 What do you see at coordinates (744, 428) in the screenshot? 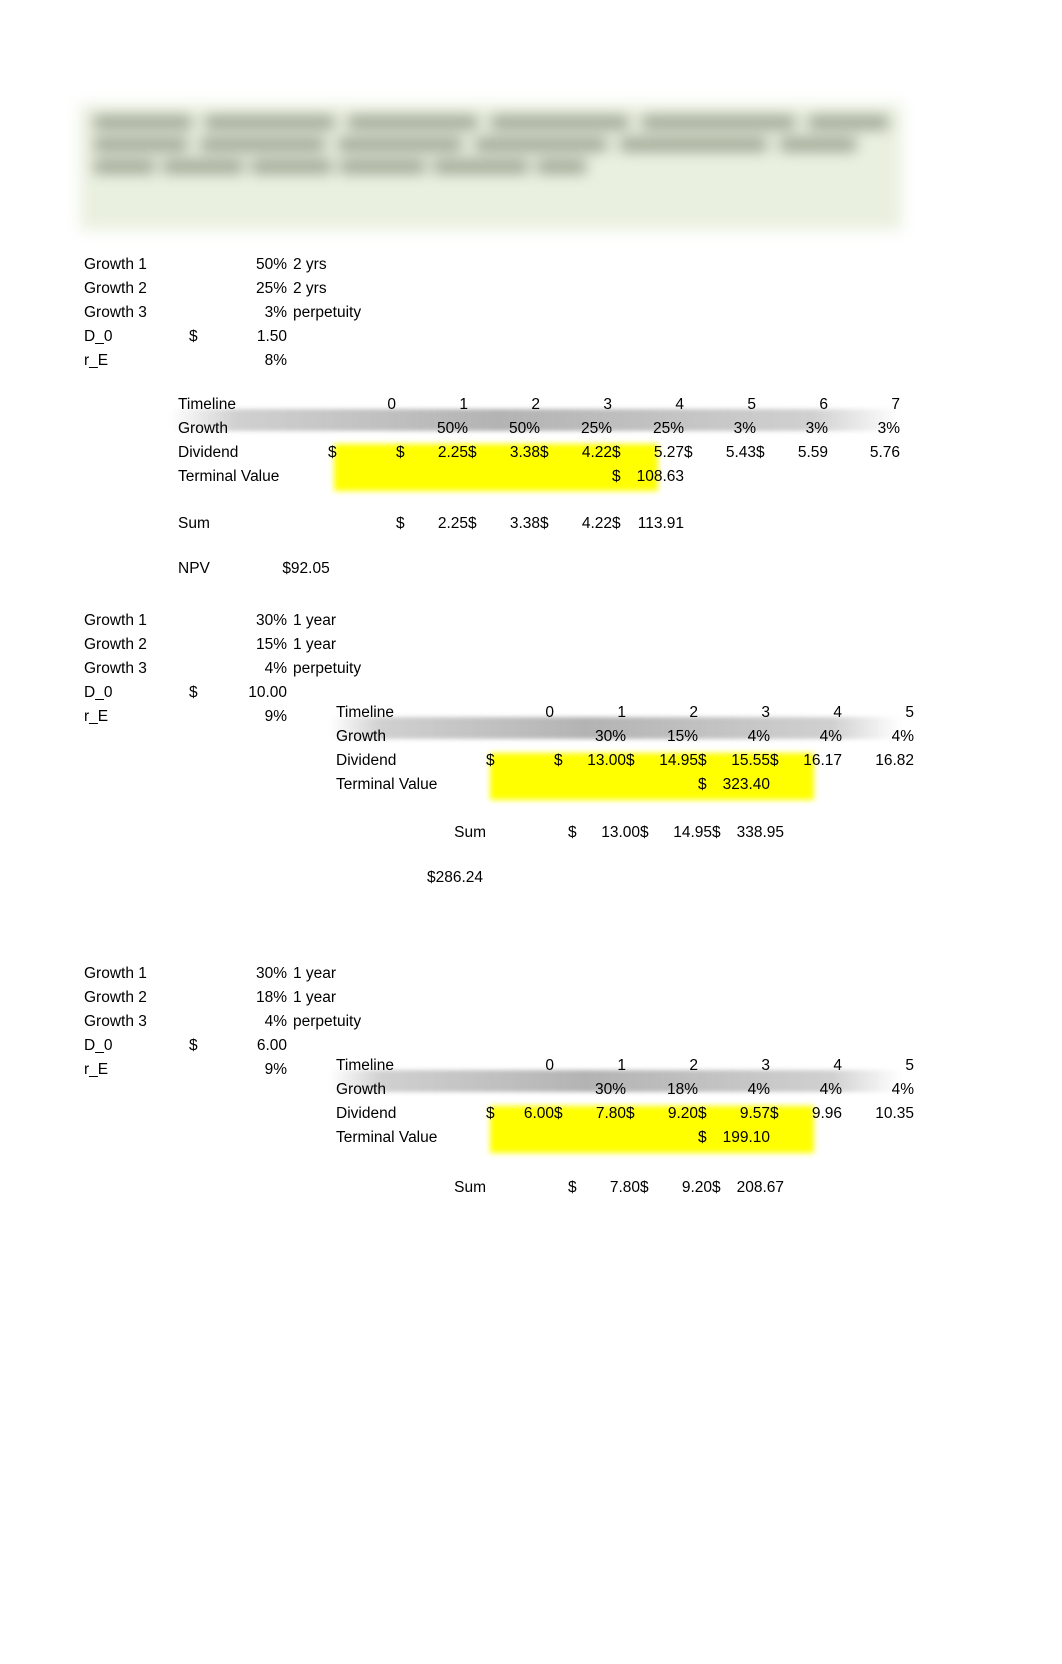
I see `growth-5: 3%` at bounding box center [744, 428].